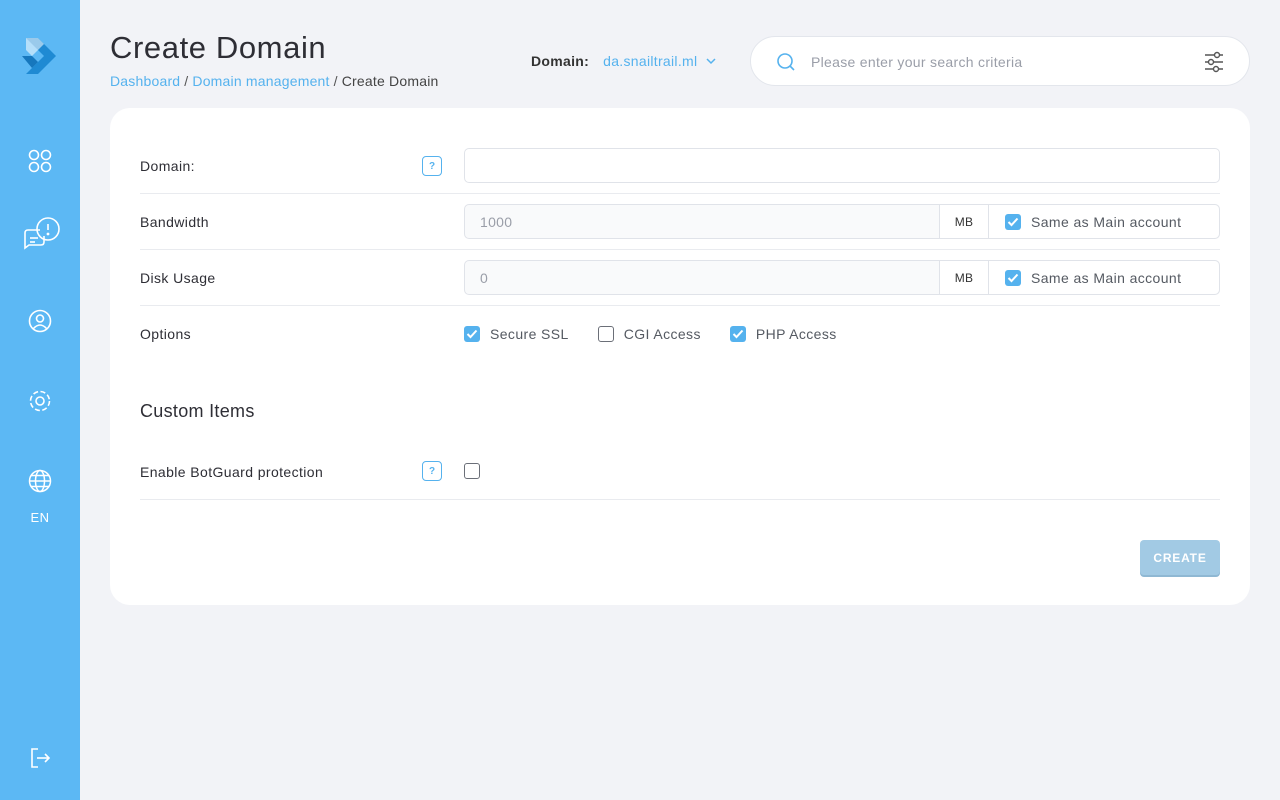 This screenshot has width=1280, height=800. What do you see at coordinates (145, 81) in the screenshot?
I see `breadcrumb-dashboard: Dashboard` at bounding box center [145, 81].